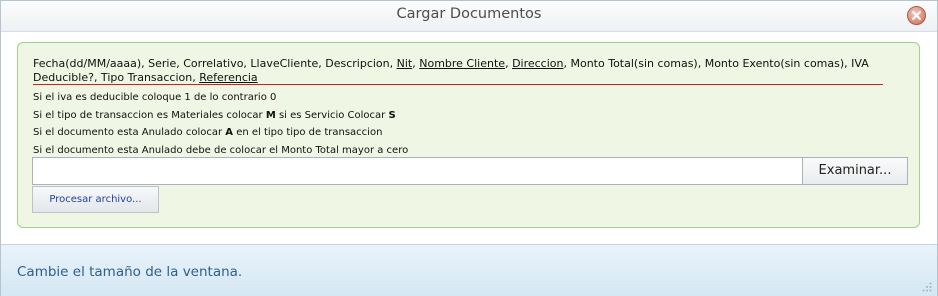 The image size is (938, 296). I want to click on window-title: Cargar Documentos, so click(469, 14).